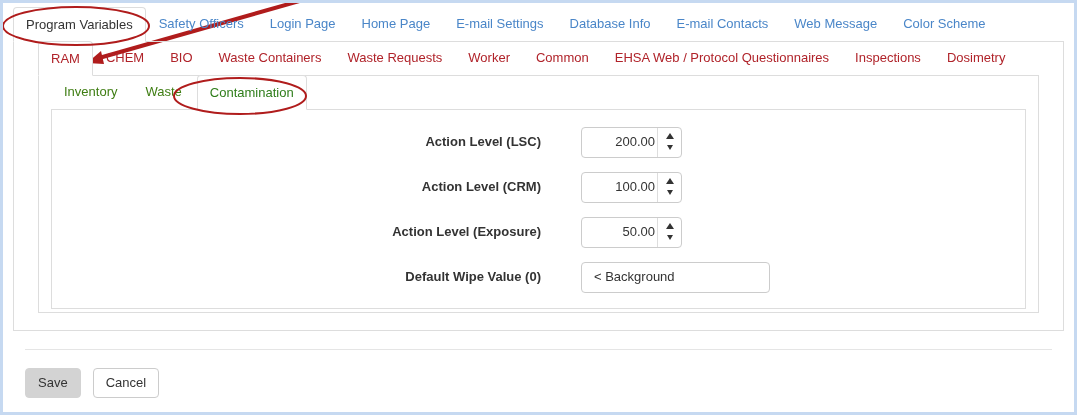  Describe the element at coordinates (126, 383) in the screenshot. I see `cancel-button: Cancel` at that location.